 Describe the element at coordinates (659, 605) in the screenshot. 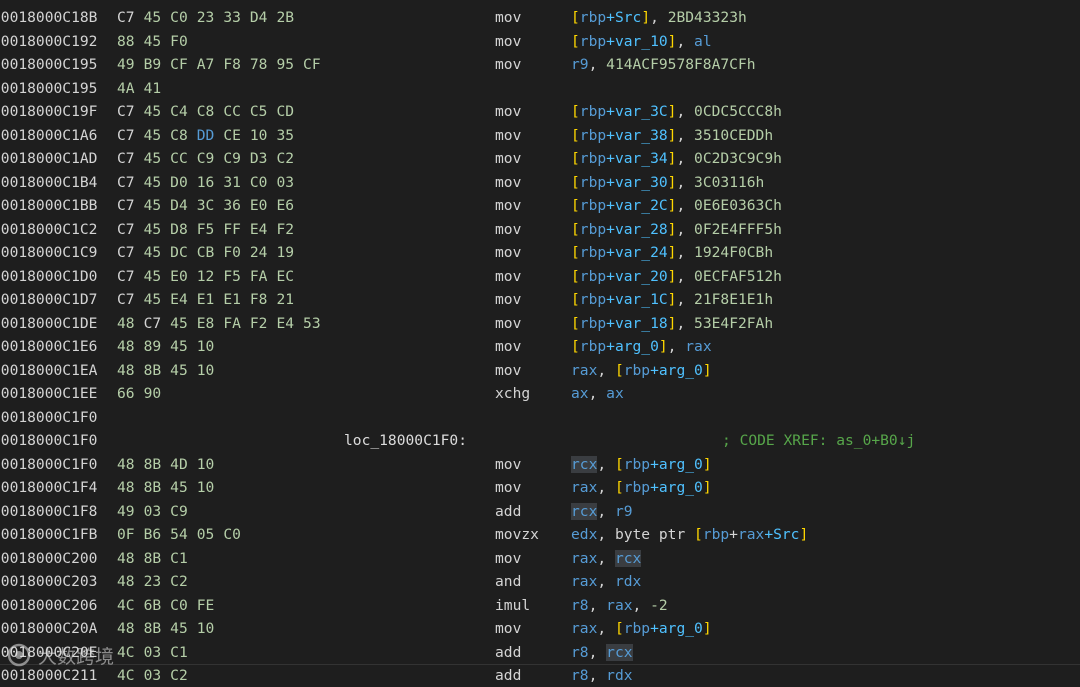

I see `operand-num: -2` at that location.